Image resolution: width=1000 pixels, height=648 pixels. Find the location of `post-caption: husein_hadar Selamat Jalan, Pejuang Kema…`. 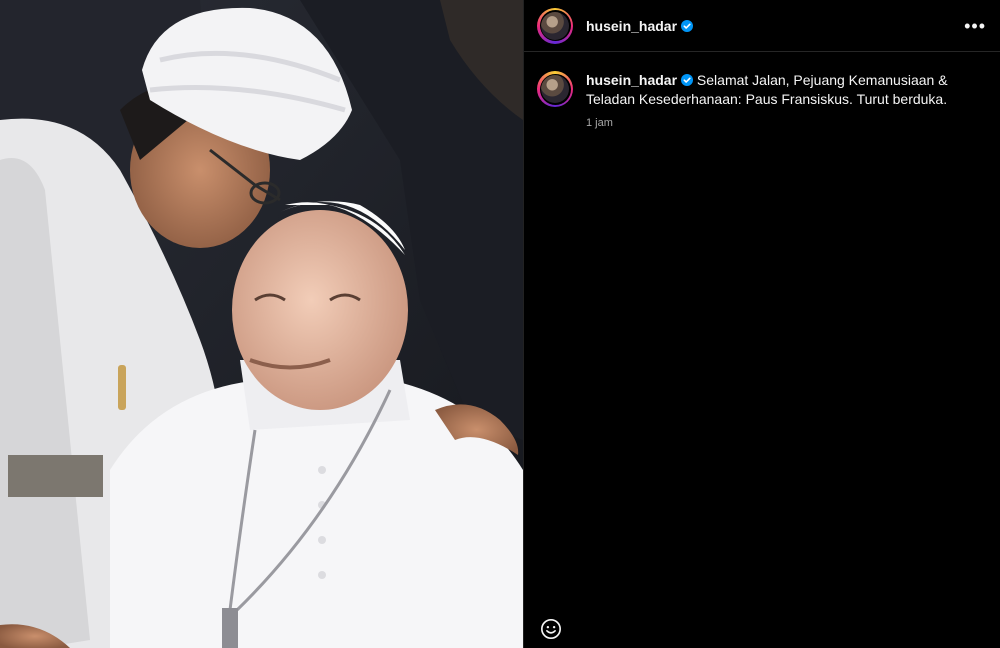

post-caption: husein_hadar Selamat Jalan, Pejuang Kema… is located at coordinates (762, 90).